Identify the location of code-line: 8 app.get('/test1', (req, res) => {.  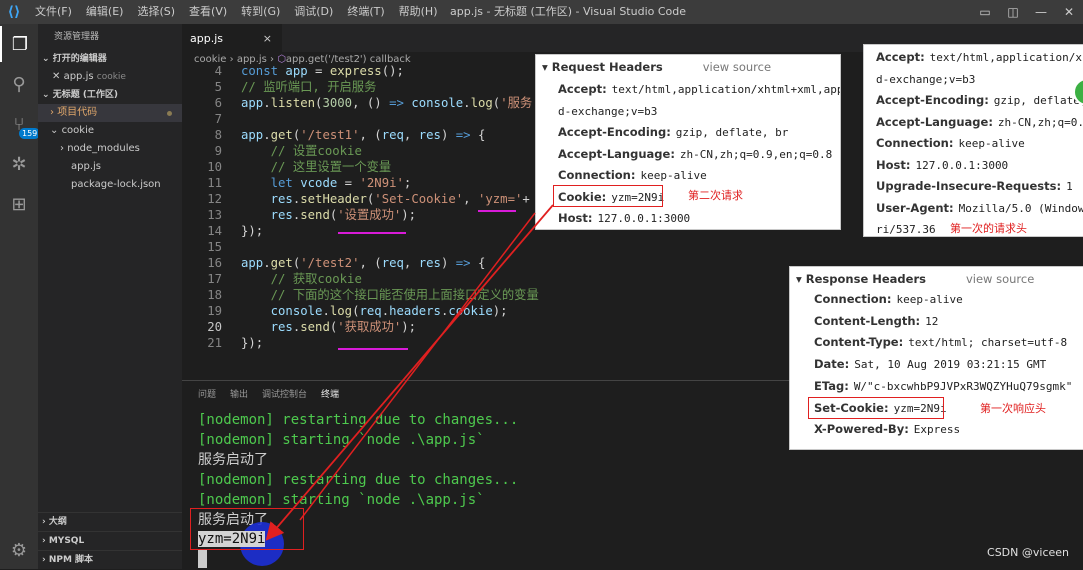
(334, 135).